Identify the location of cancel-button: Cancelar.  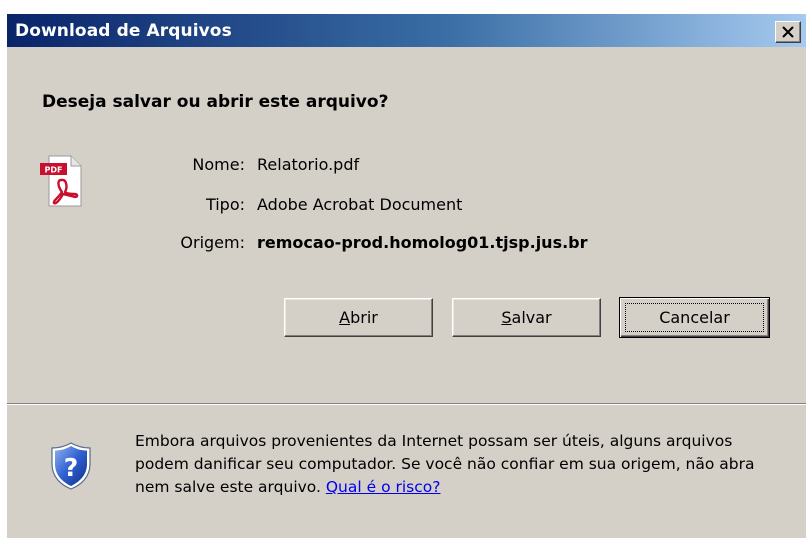
(694, 317).